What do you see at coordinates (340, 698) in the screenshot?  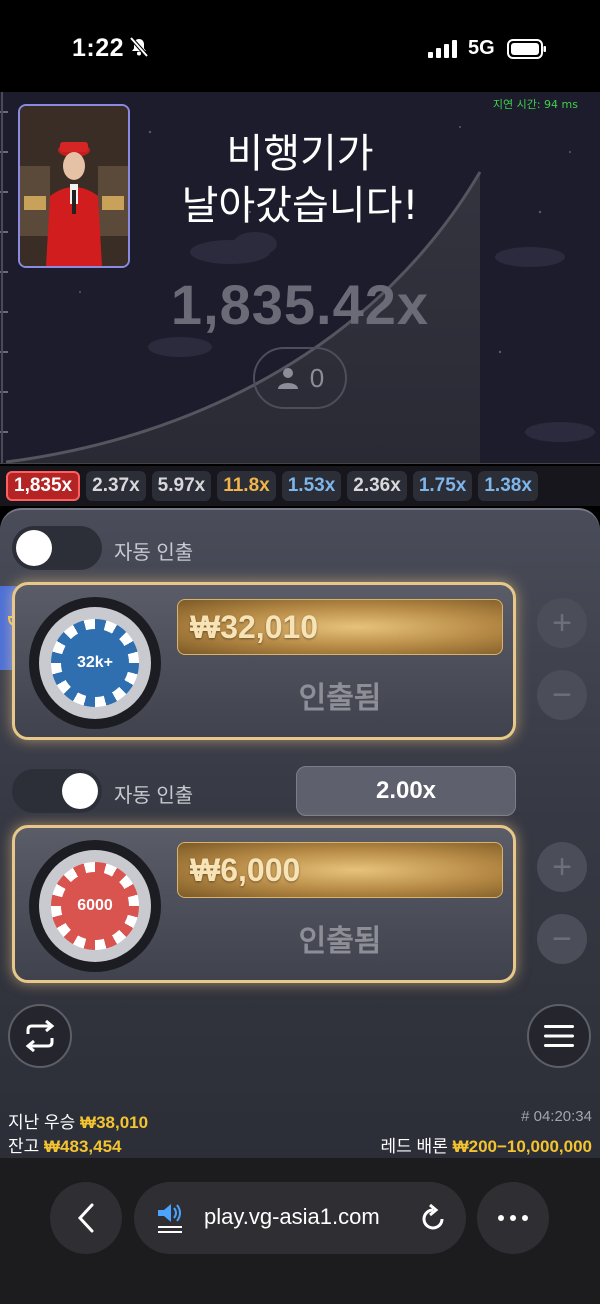 I see `cashed-out-status-1: 인출됨` at bounding box center [340, 698].